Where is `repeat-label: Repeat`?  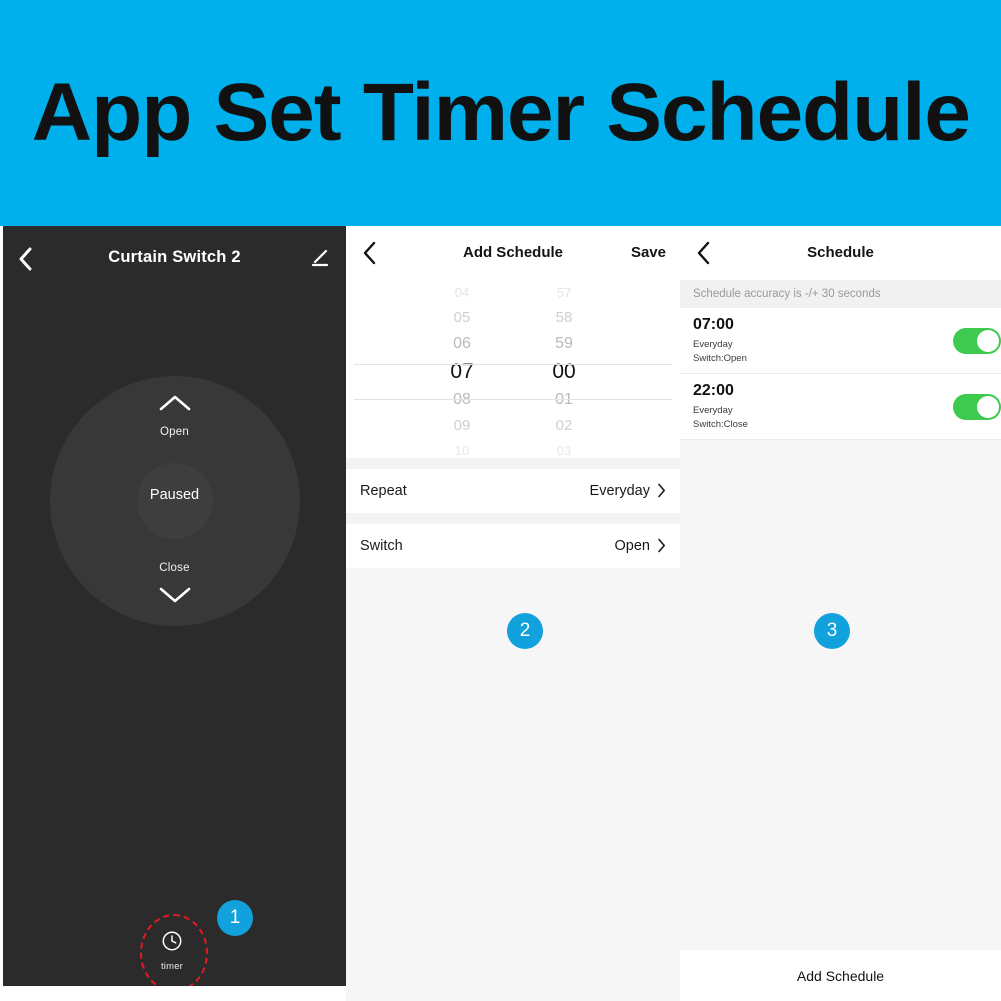
repeat-label: Repeat is located at coordinates (383, 491).